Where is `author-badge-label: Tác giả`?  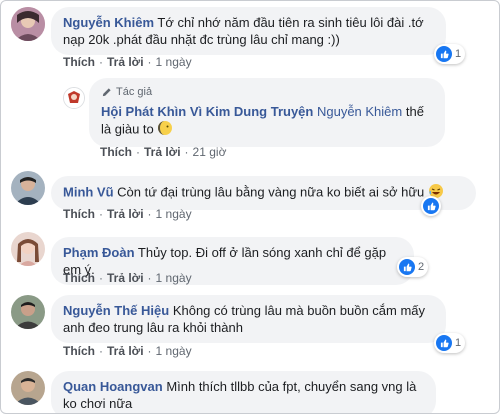 author-badge-label: Tác giả is located at coordinates (134, 92).